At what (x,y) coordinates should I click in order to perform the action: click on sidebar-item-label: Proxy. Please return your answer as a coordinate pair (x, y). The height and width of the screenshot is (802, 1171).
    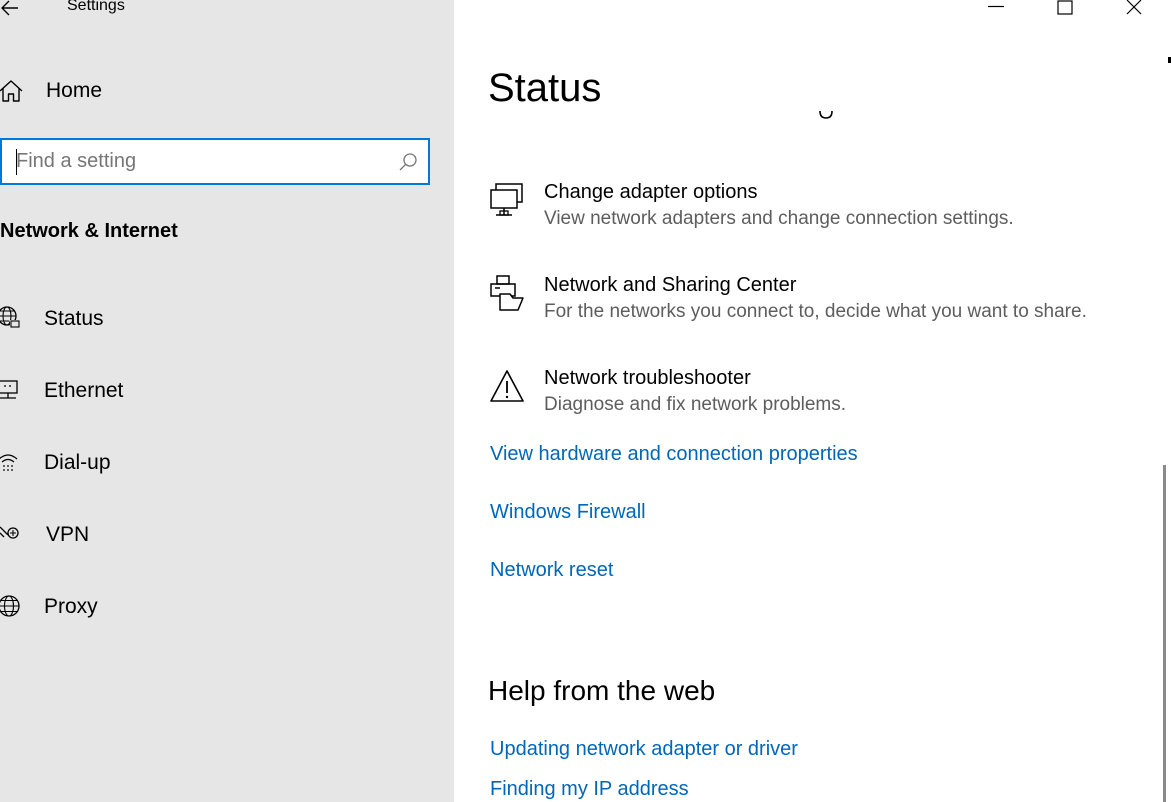
    Looking at the image, I should click on (71, 606).